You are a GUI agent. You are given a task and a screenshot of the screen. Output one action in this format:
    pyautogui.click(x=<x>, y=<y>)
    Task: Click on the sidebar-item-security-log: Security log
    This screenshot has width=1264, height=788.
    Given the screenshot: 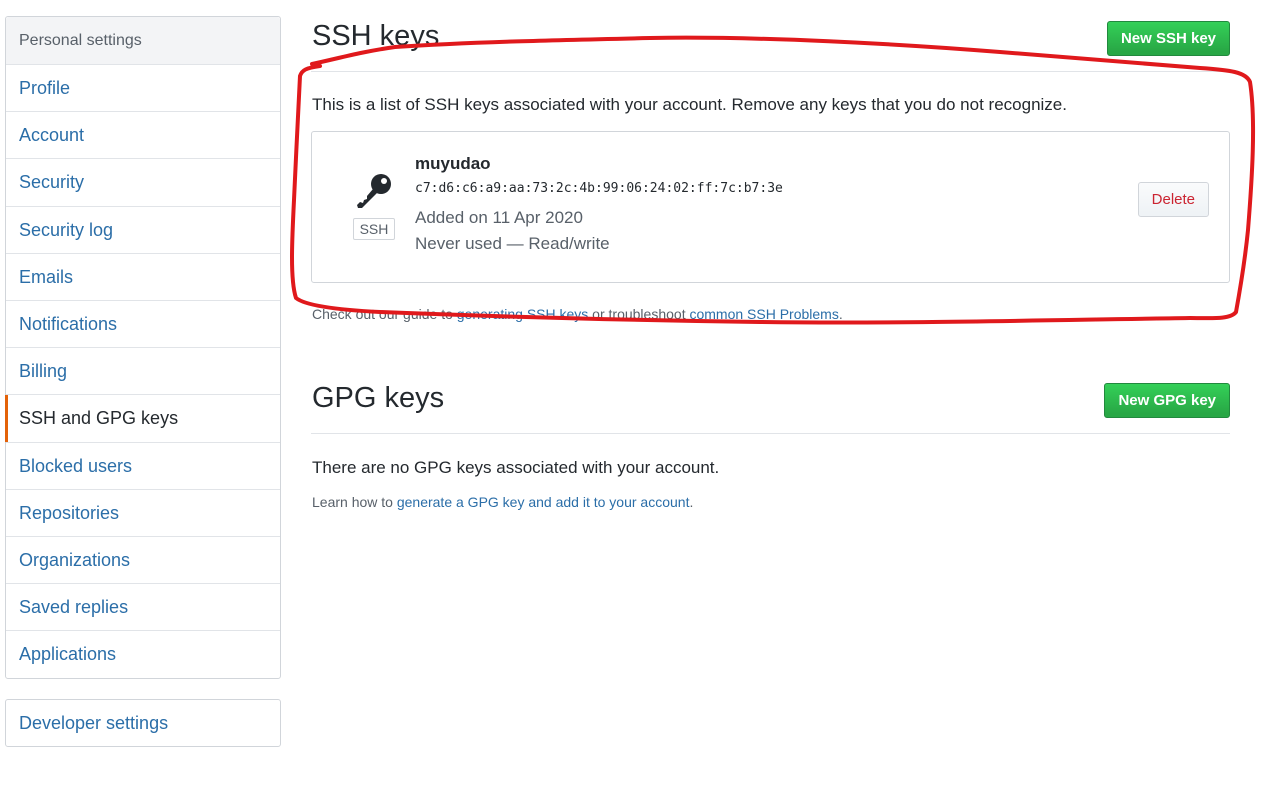 What is the action you would take?
    pyautogui.click(x=143, y=230)
    